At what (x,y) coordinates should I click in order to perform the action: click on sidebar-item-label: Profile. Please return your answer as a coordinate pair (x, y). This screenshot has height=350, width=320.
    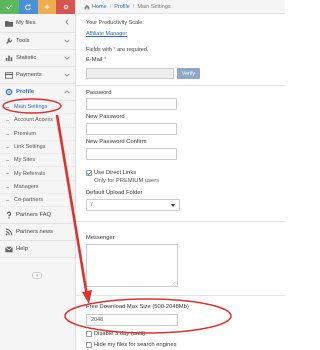
    Looking at the image, I should click on (25, 92).